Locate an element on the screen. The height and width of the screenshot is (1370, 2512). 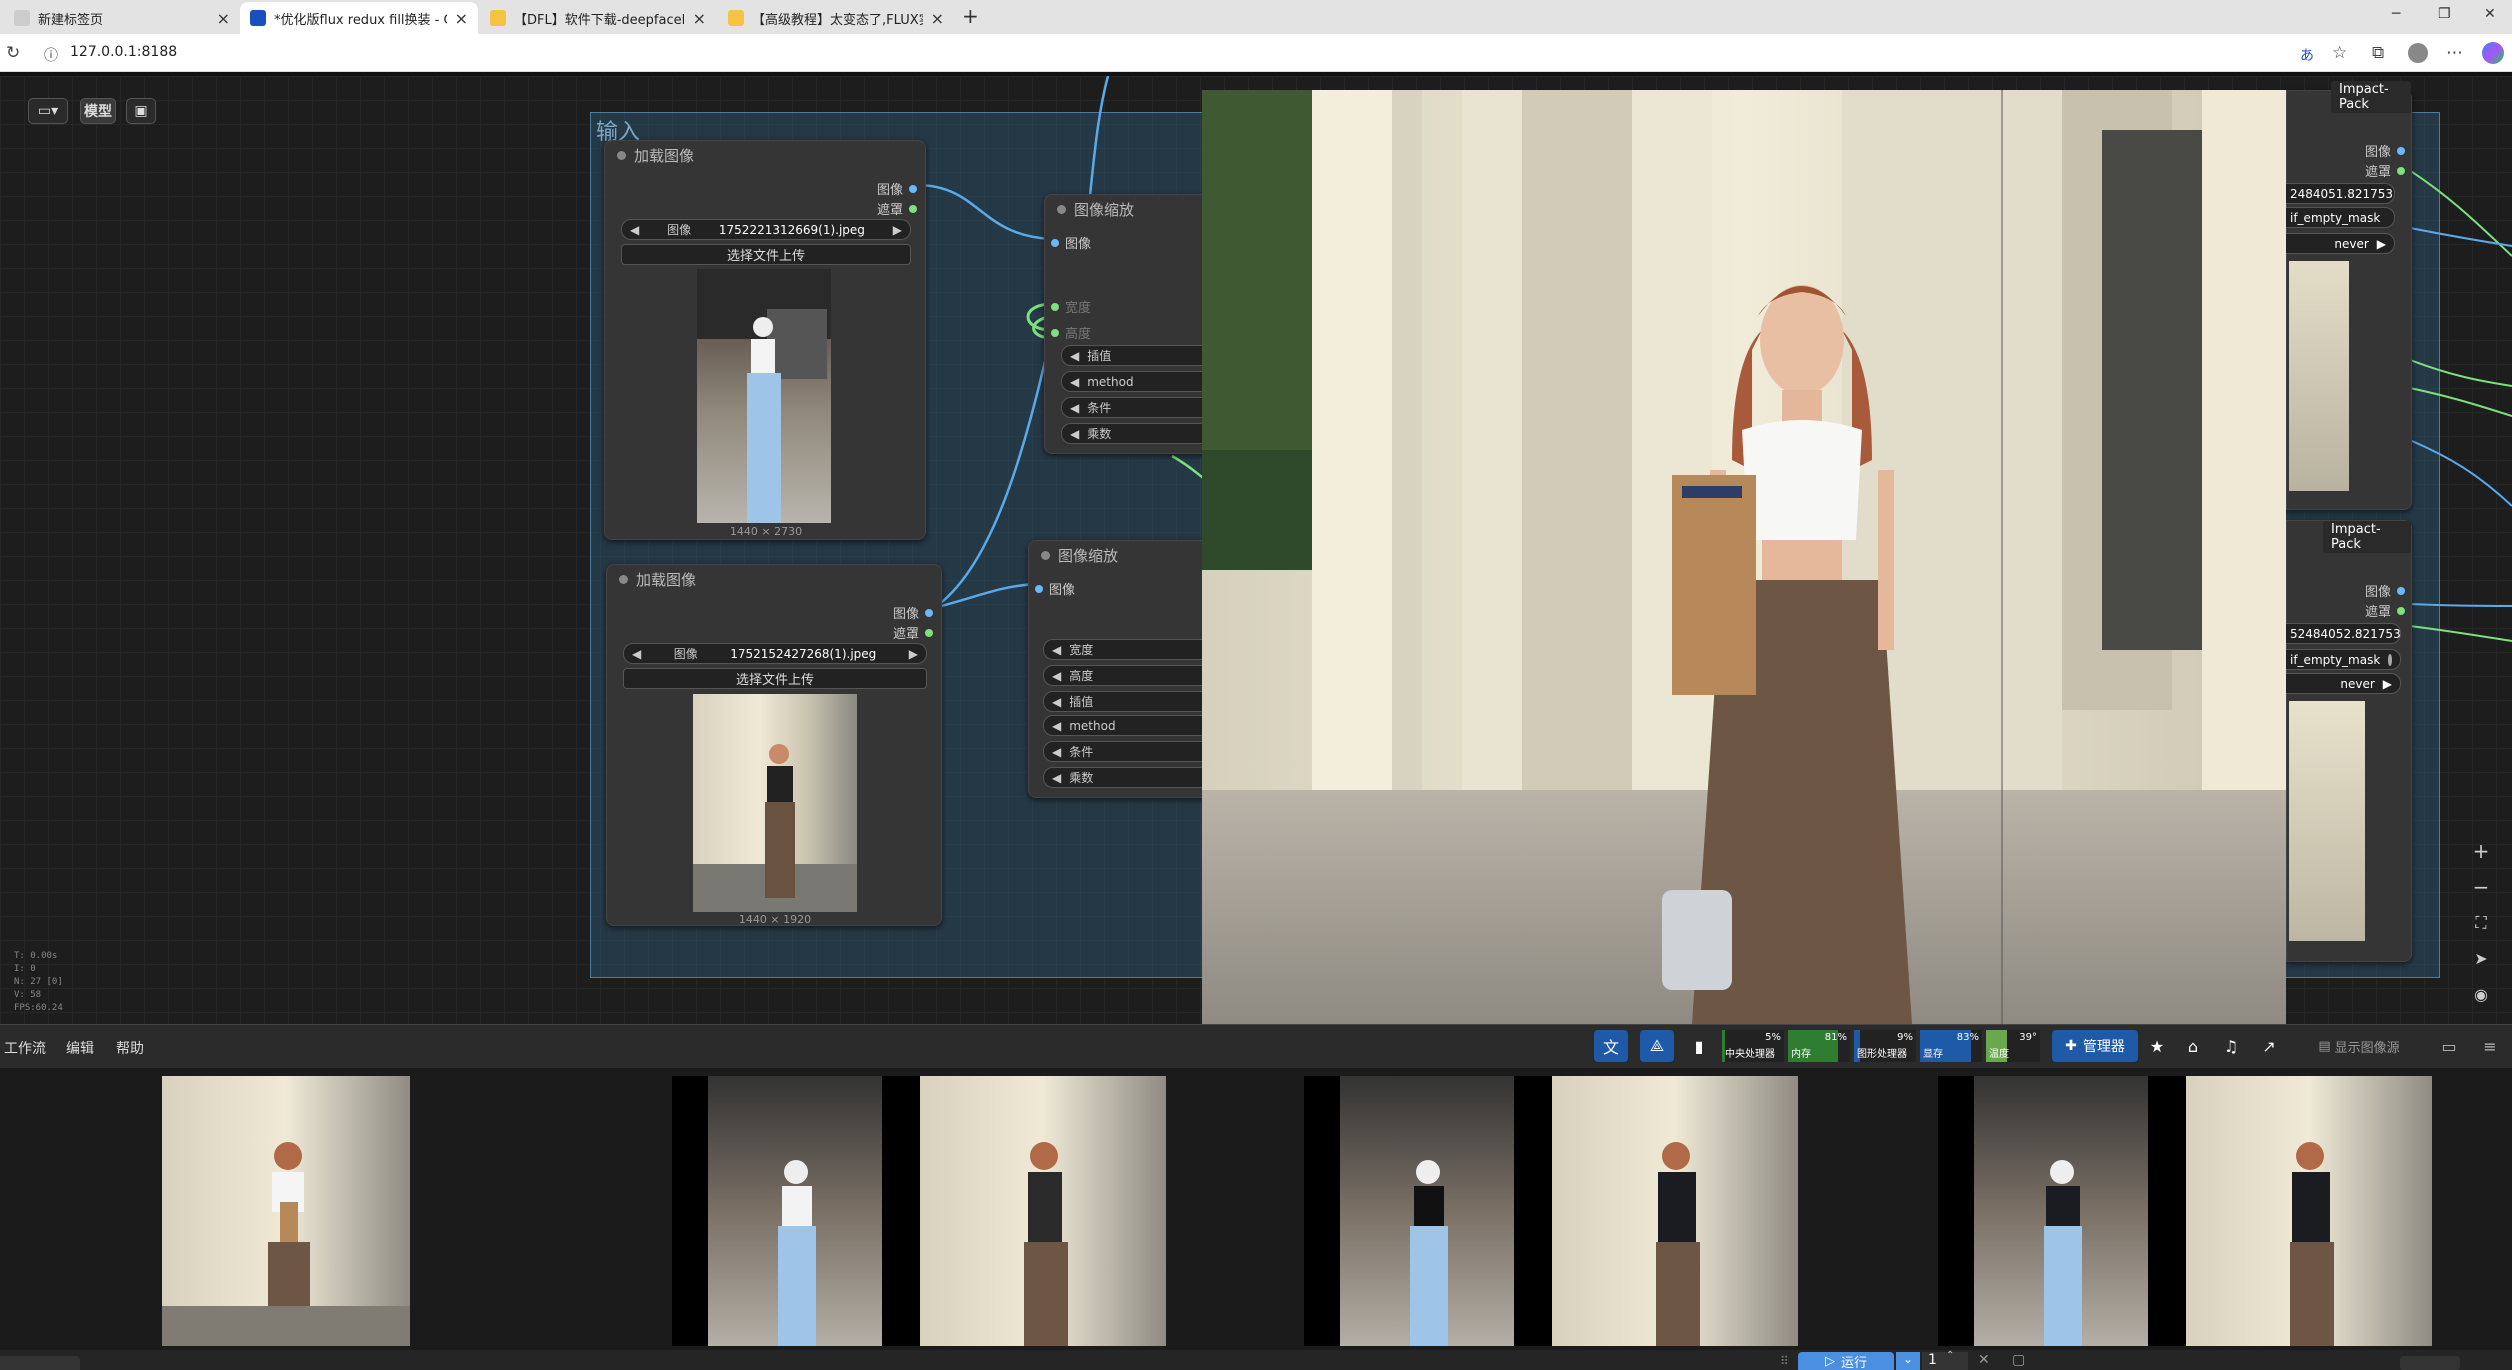
run-options-chevron-icon: ⌄ is located at coordinates (1908, 1361).